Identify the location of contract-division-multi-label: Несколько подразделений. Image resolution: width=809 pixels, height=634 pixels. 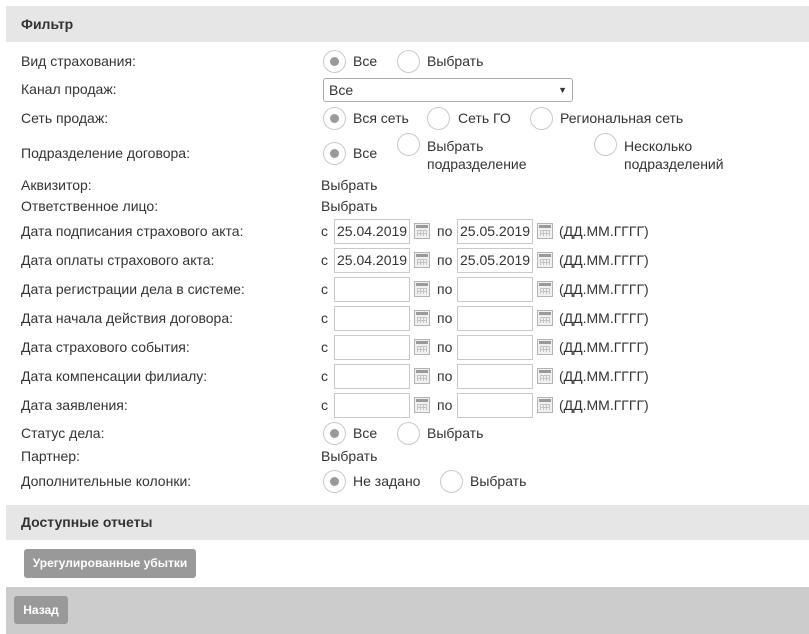
(674, 155).